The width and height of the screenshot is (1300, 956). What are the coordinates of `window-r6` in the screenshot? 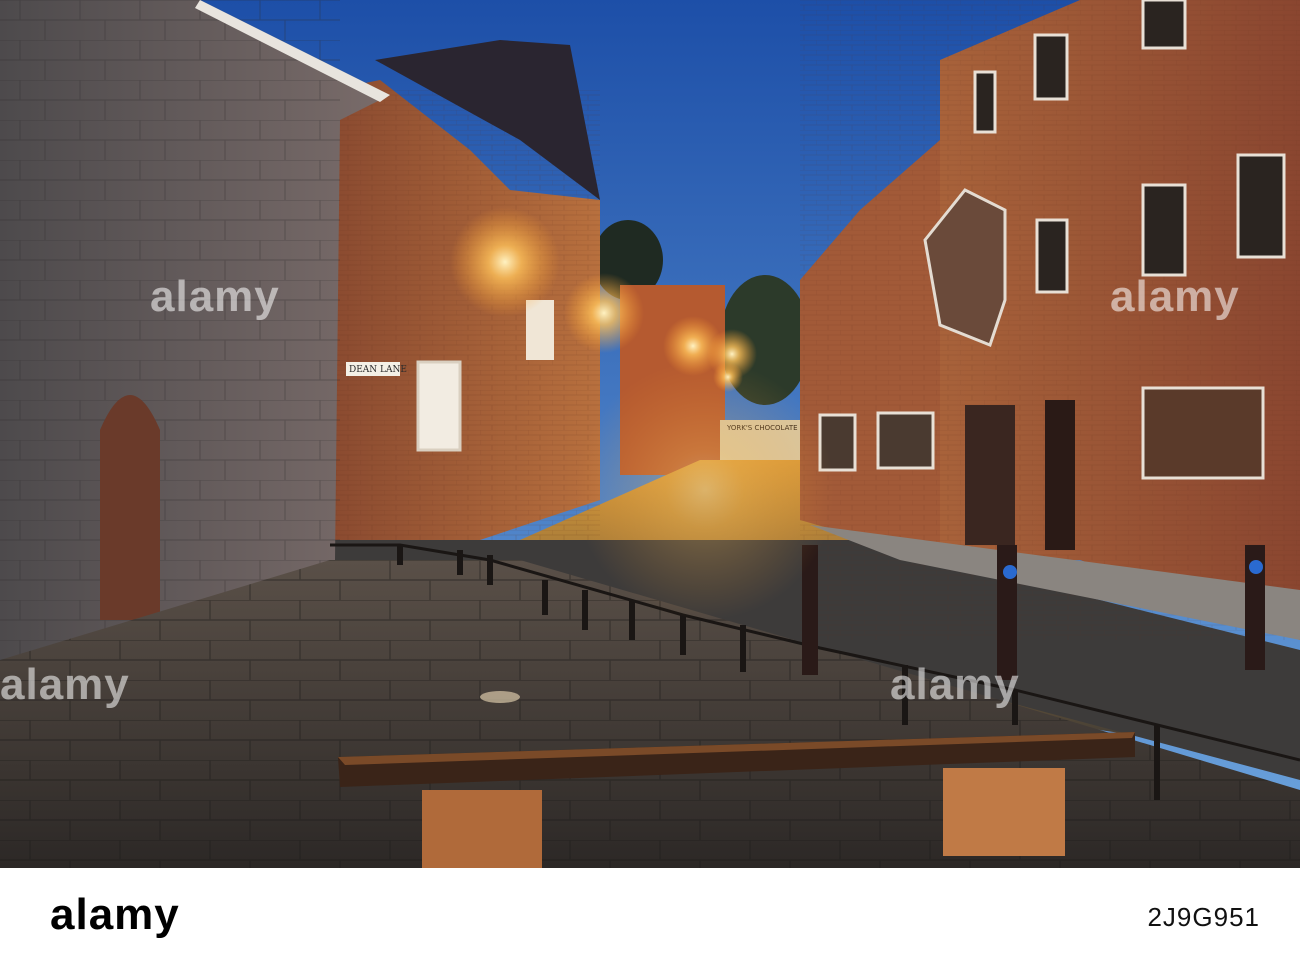 It's located at (1203, 433).